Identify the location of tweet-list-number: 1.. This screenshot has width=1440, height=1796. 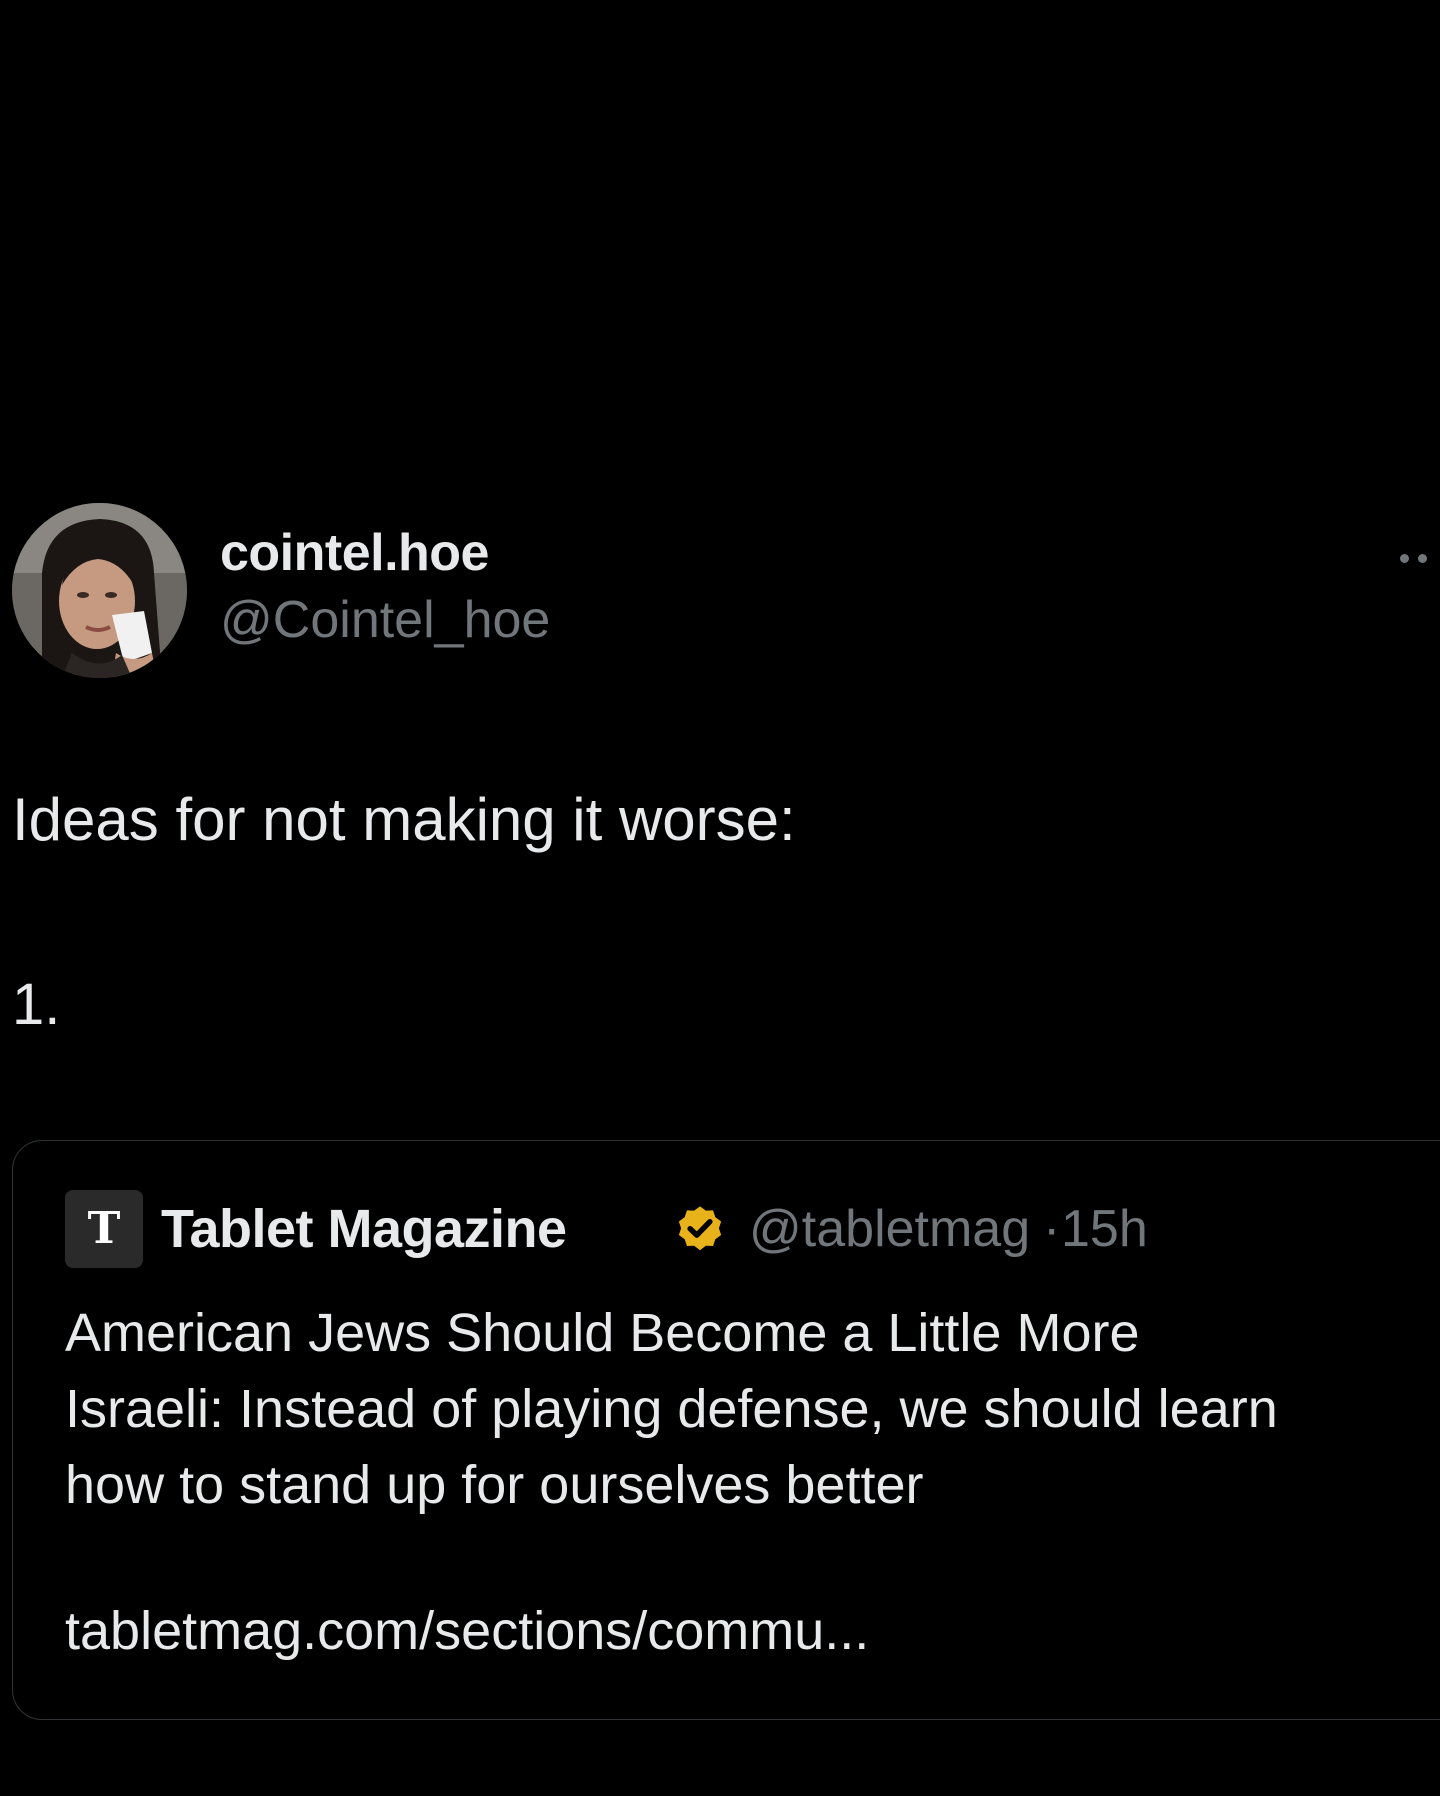
(36, 1004).